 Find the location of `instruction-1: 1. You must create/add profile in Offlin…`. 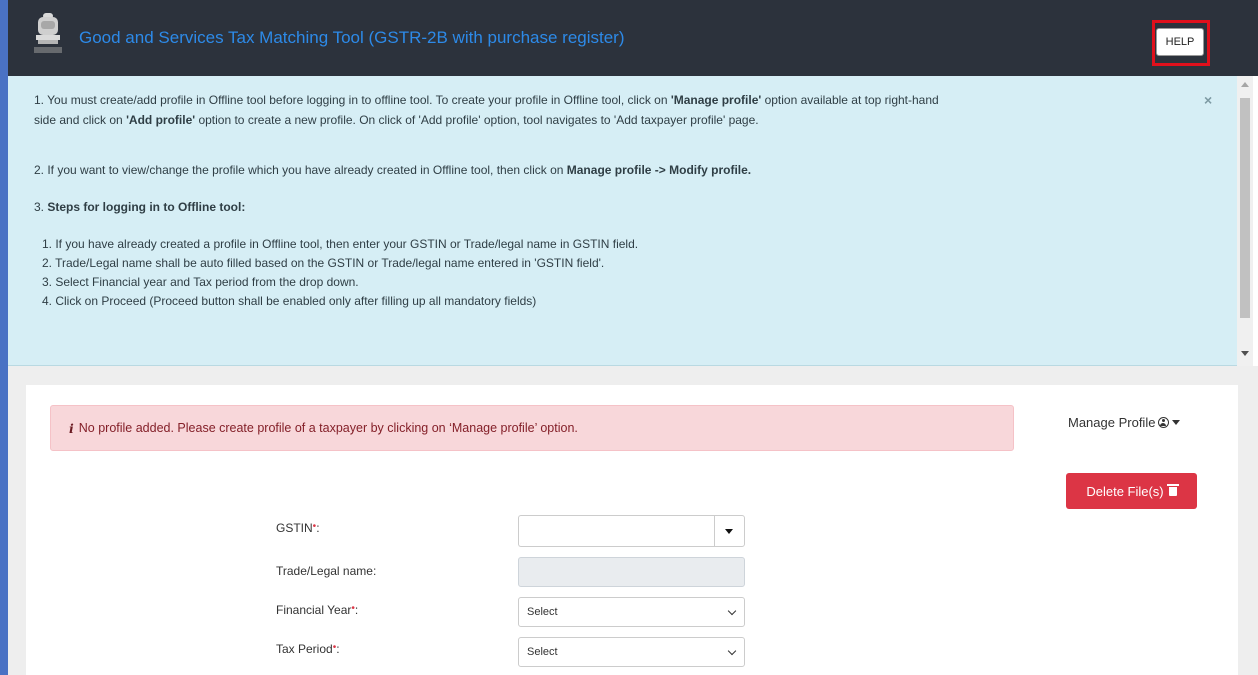

instruction-1: 1. You must create/add profile in Offlin… is located at coordinates (486, 110).